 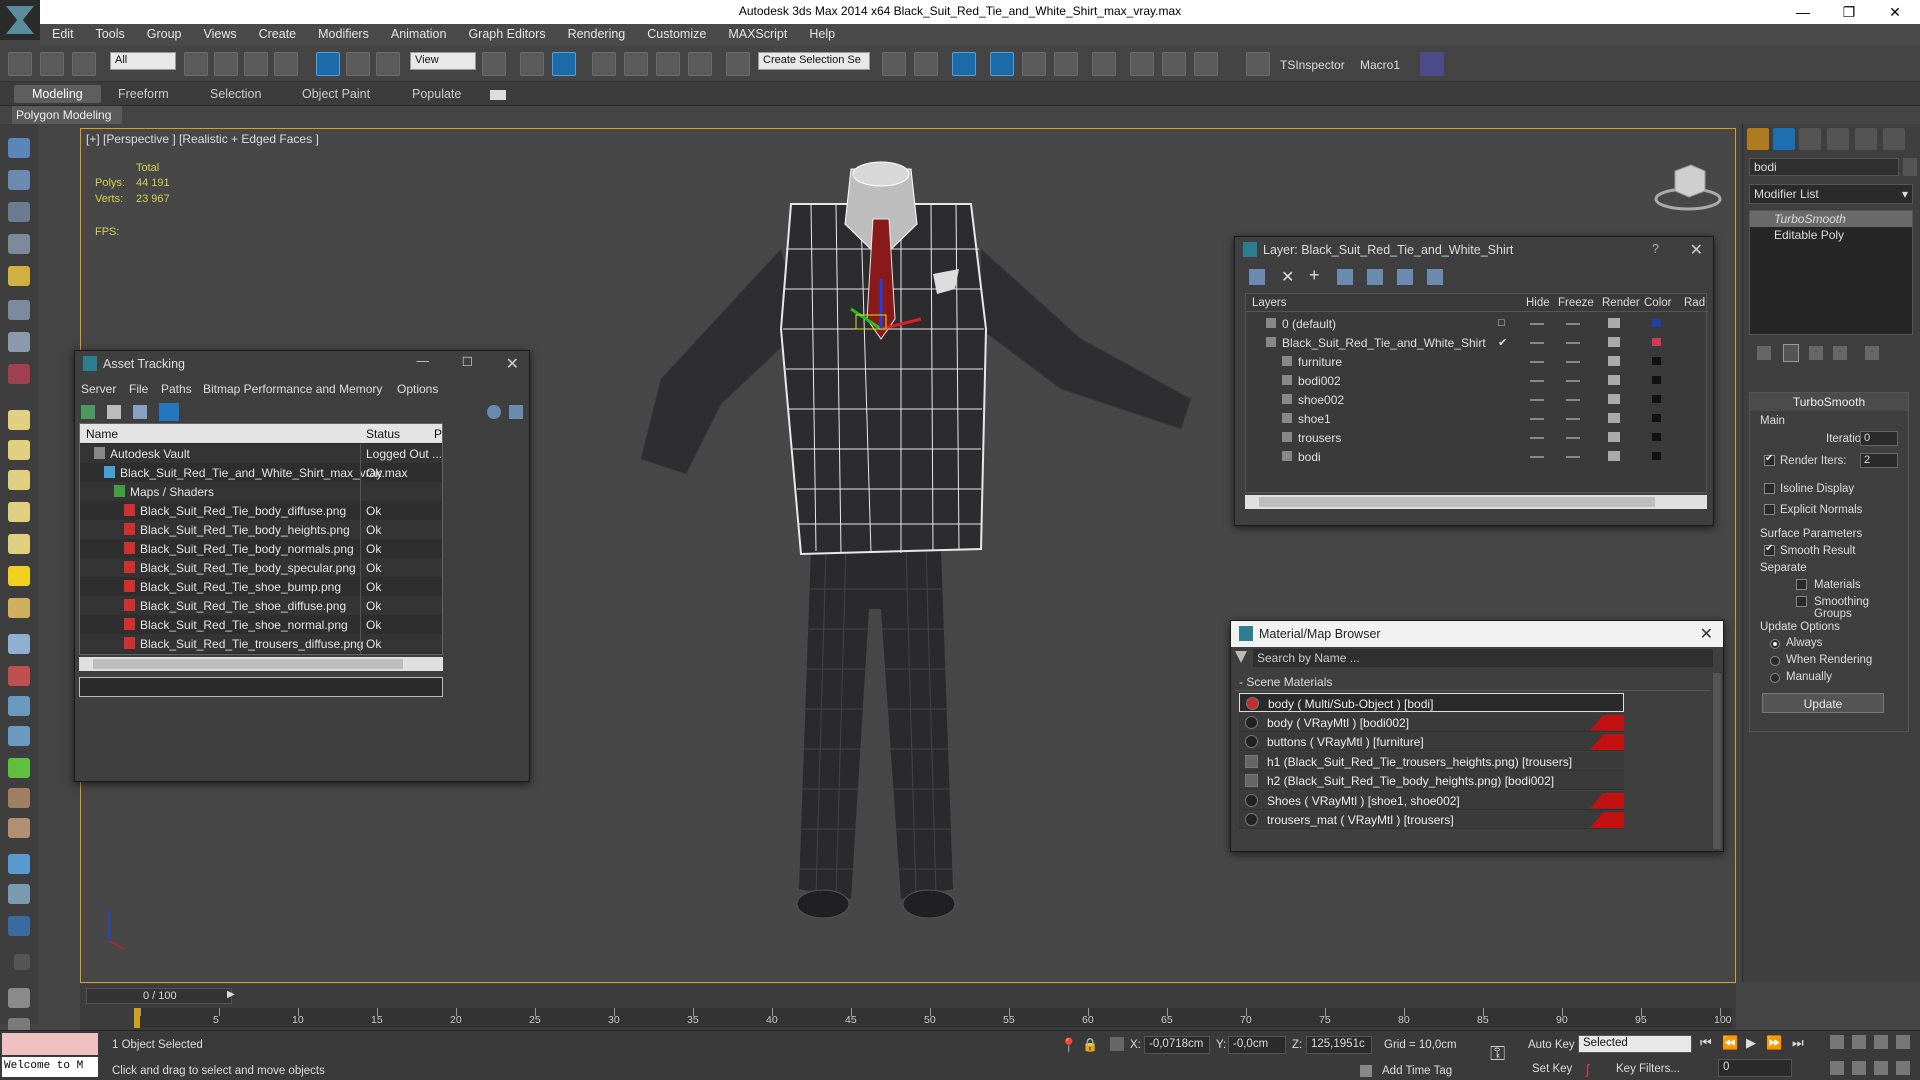 I want to click on light-icon, so click(x=19, y=276).